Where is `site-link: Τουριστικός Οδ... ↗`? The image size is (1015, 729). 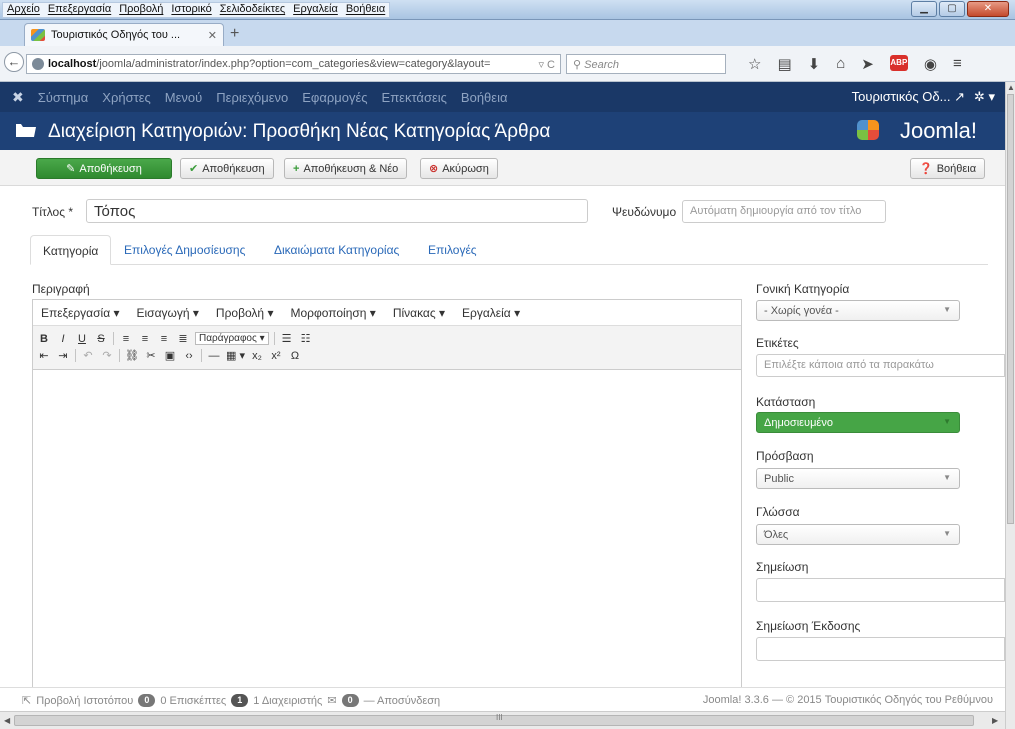 site-link: Τουριστικός Οδ... ↗ is located at coordinates (908, 97).